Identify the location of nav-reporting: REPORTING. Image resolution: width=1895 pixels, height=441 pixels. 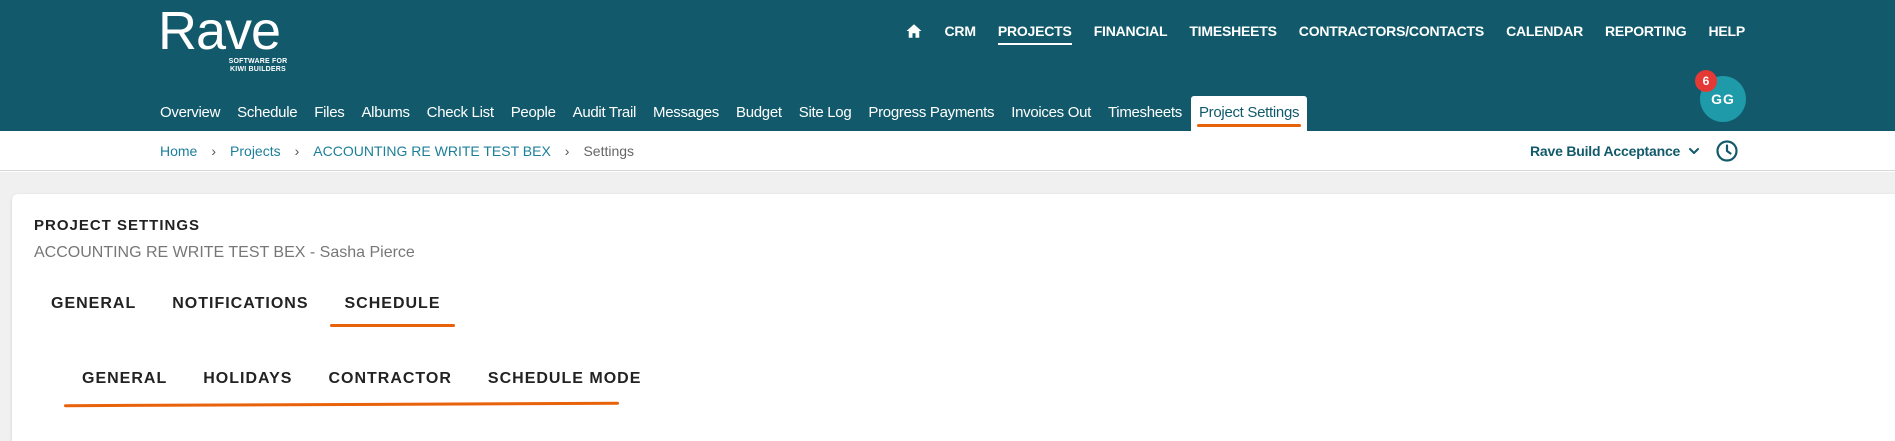
(1646, 31).